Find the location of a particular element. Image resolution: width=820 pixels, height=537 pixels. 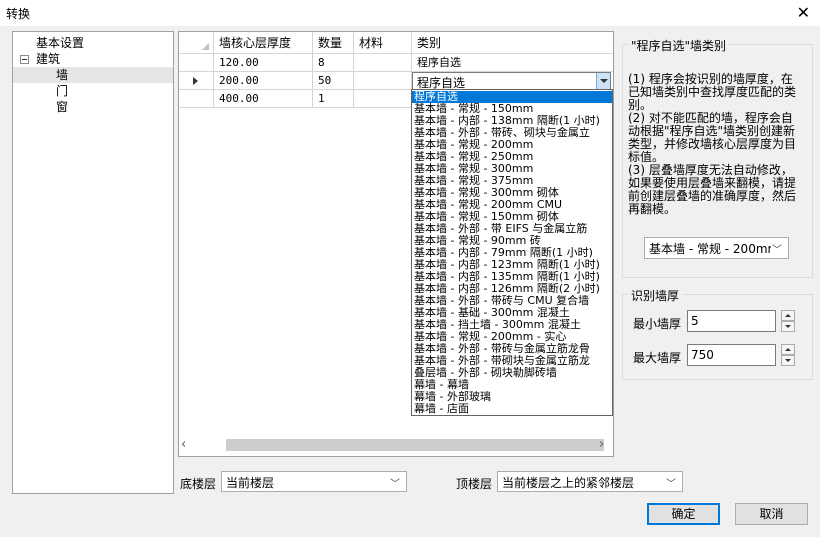

dropdown-option: 基本墙 - 内部 - 79mm 隔断(1 小时) is located at coordinates (512, 253).